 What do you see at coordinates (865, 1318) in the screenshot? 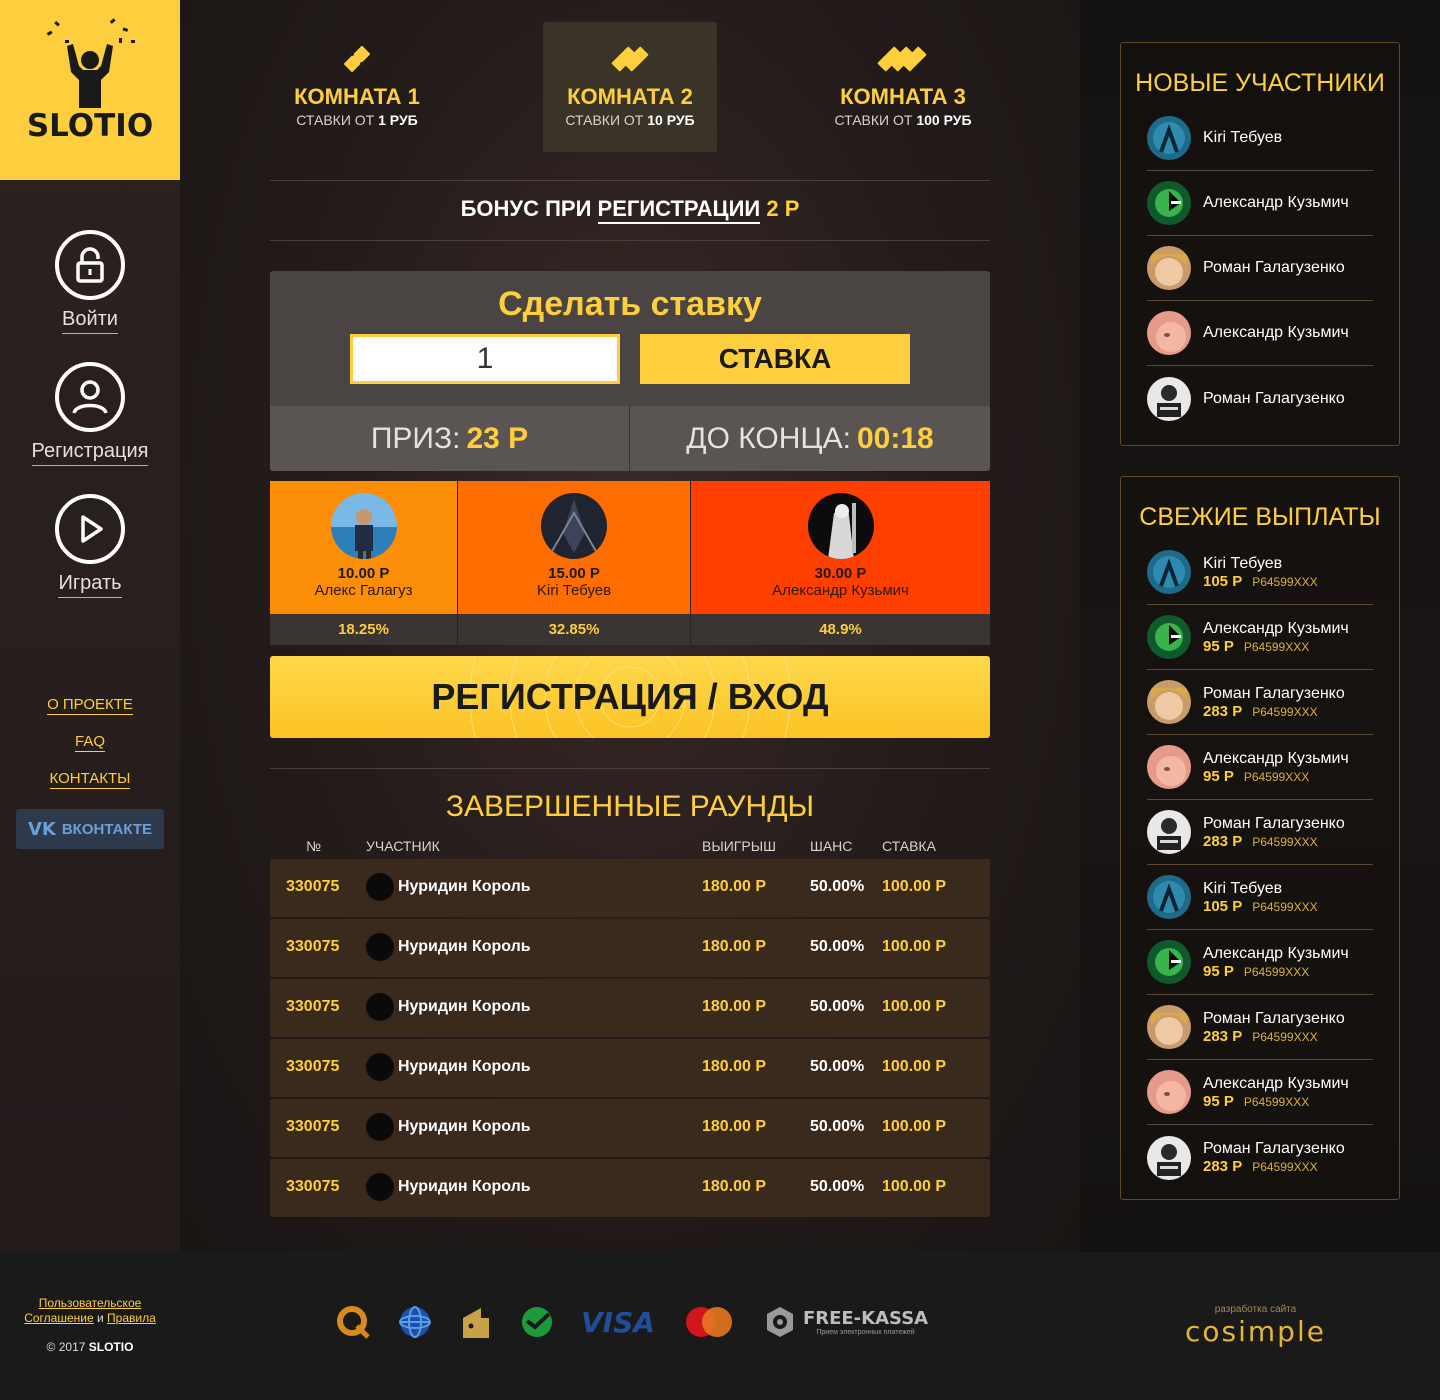
I see `free-kassa-label: FREE-KASSA` at bounding box center [865, 1318].